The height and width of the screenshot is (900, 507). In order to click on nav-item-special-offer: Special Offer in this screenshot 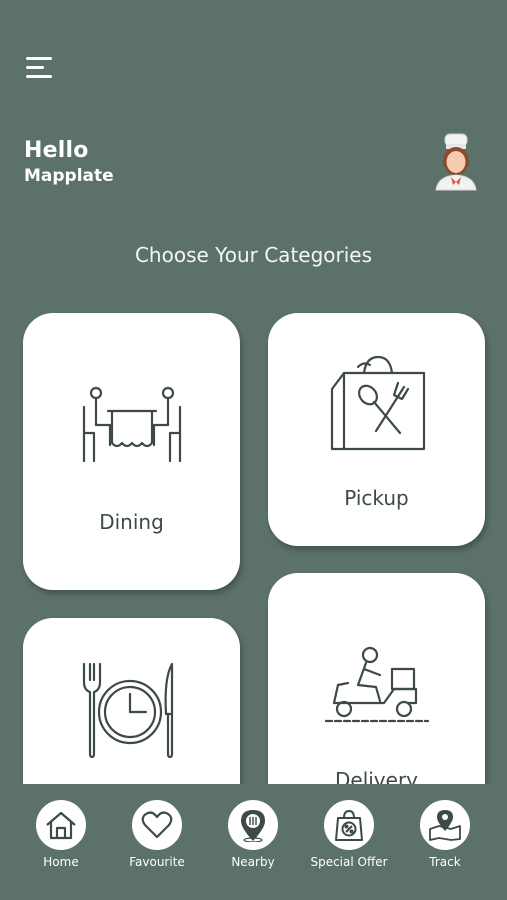, I will do `click(349, 834)`.